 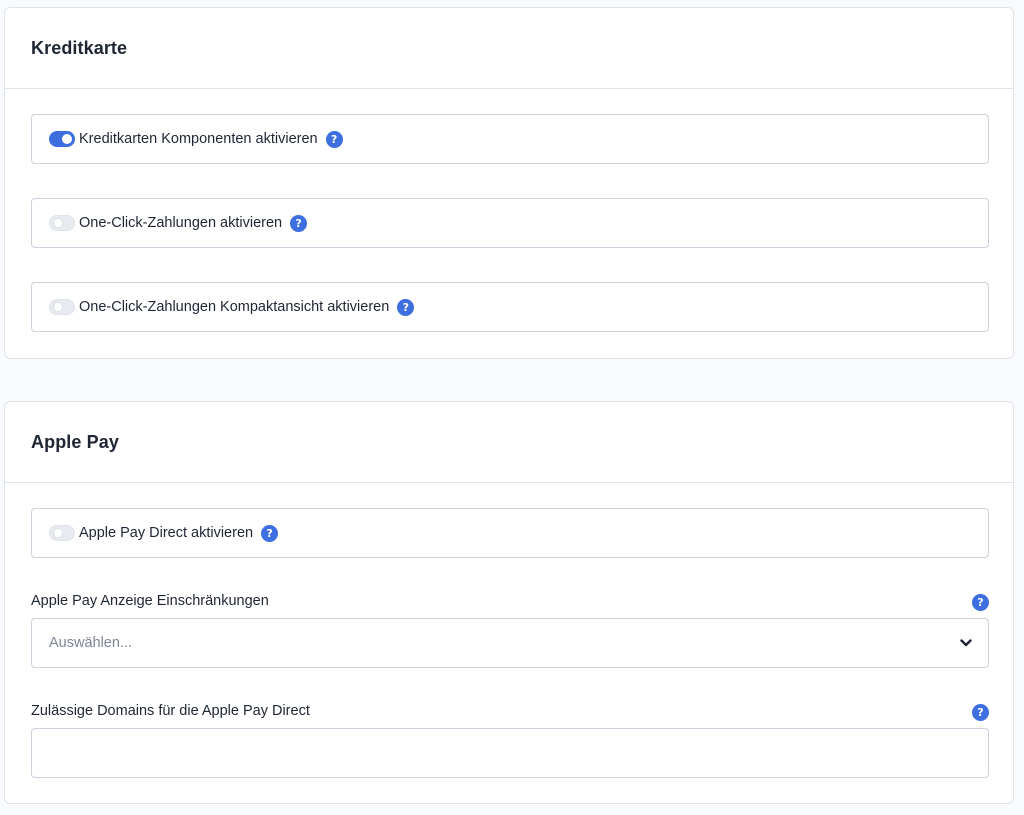 I want to click on option-one-click-zahlungen: One-Click-Zahlungen aktivieren ?, so click(x=510, y=223).